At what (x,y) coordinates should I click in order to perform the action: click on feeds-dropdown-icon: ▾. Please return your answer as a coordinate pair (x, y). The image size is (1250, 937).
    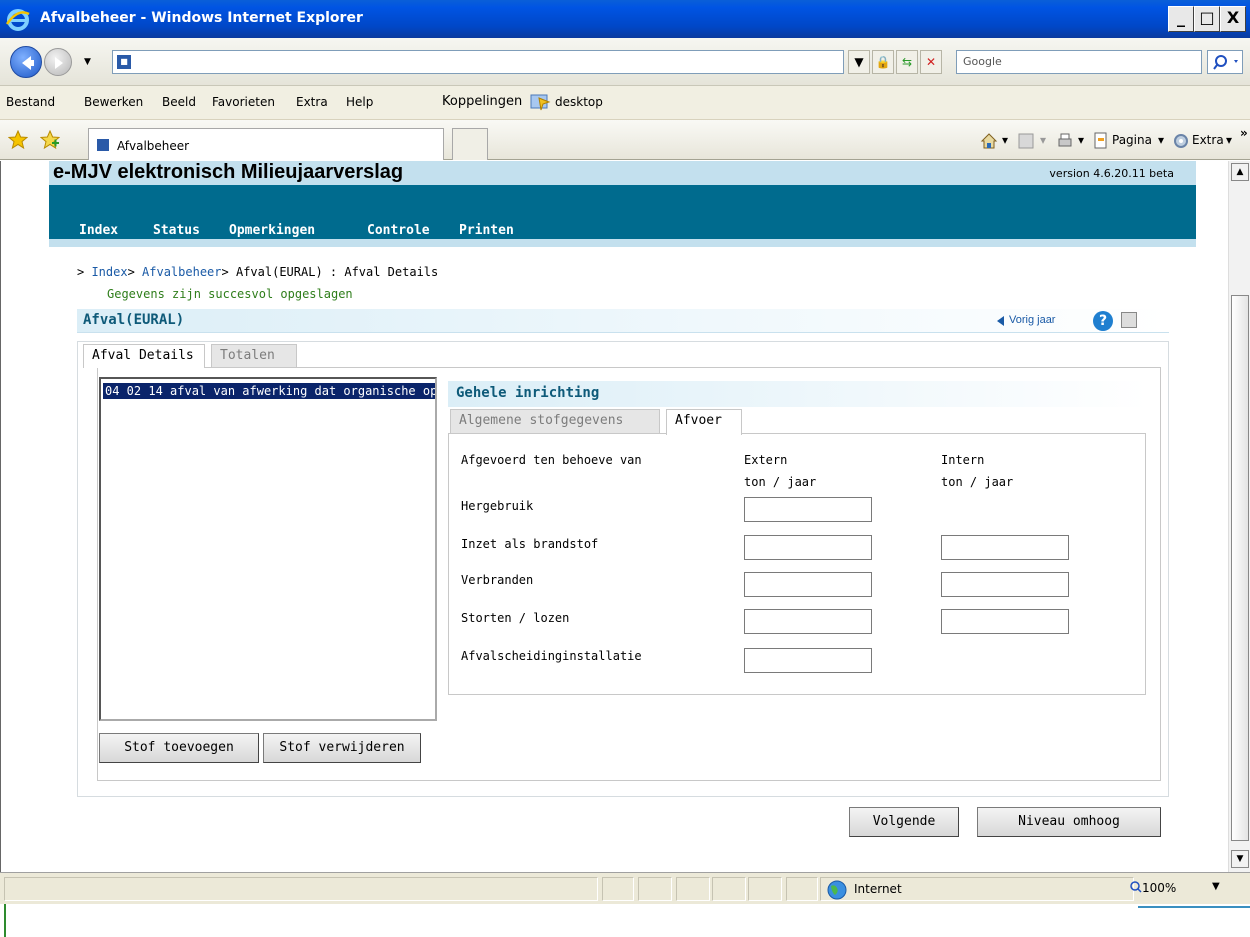
    Looking at the image, I should click on (1043, 140).